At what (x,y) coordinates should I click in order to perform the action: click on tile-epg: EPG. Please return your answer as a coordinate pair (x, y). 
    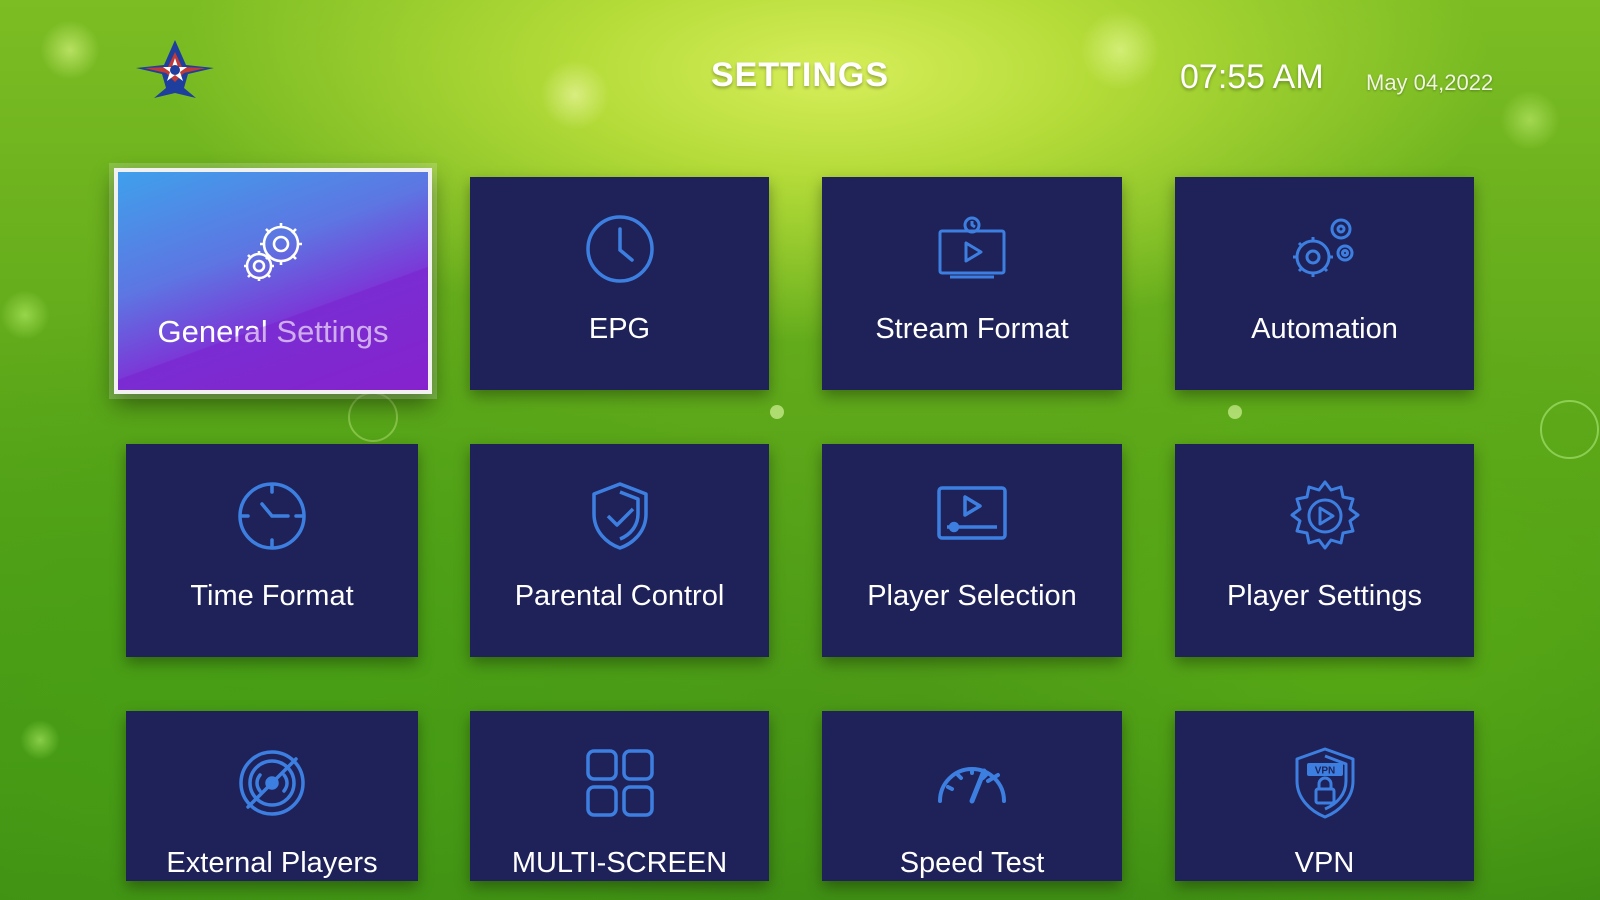
    Looking at the image, I should click on (619, 283).